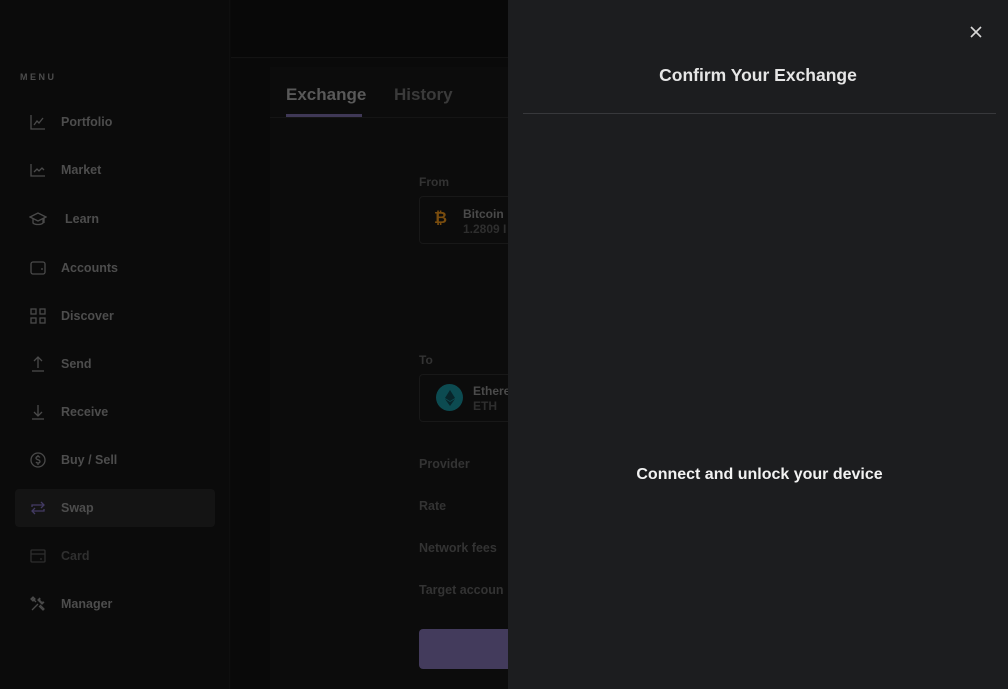  What do you see at coordinates (115, 122) in the screenshot?
I see `sidebar-item-portfolio: Portfolio` at bounding box center [115, 122].